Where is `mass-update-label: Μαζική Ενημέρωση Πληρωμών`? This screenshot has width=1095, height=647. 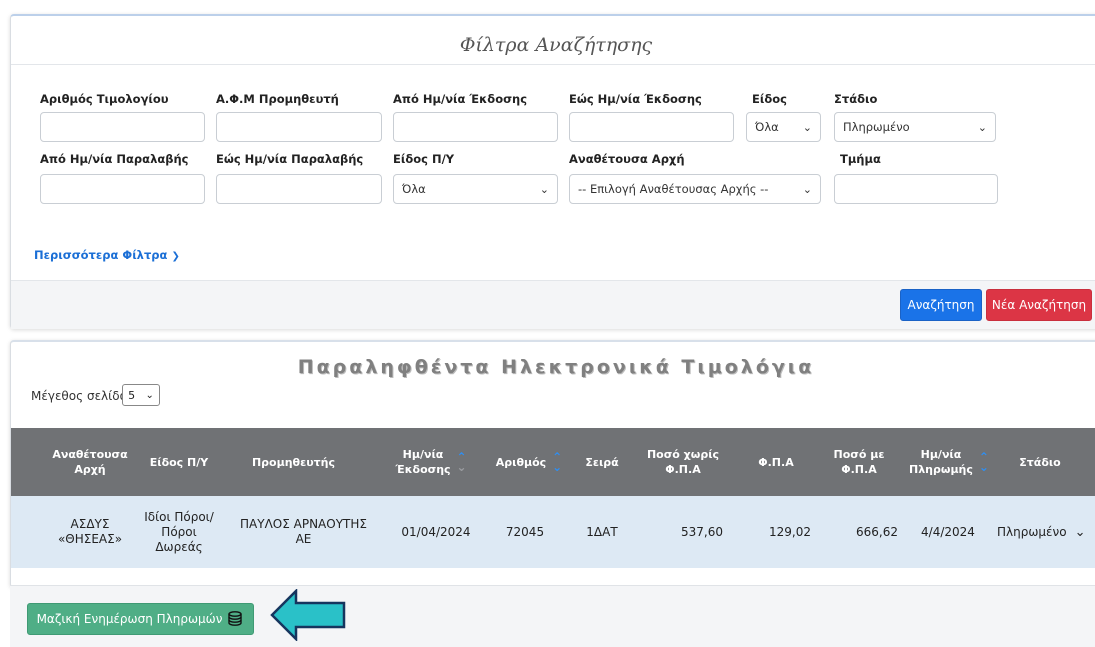 mass-update-label: Μαζική Ενημέρωση Πληρωμών is located at coordinates (129, 619).